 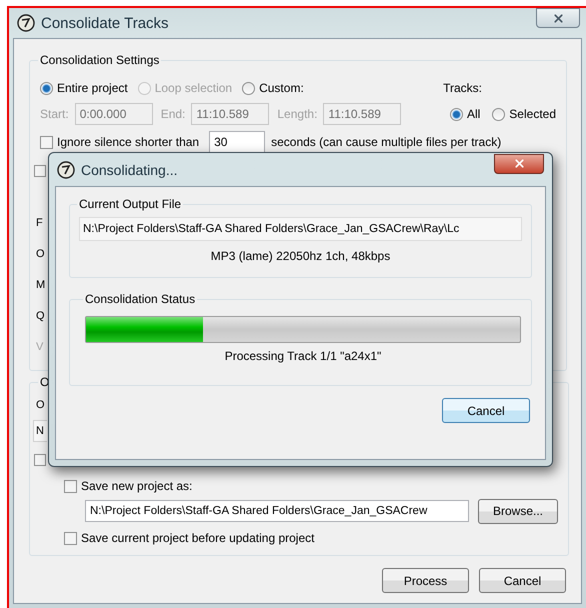 What do you see at coordinates (301, 256) in the screenshot?
I see `format-text: MP3 (lame) 22050hz 1ch, 48kbps` at bounding box center [301, 256].